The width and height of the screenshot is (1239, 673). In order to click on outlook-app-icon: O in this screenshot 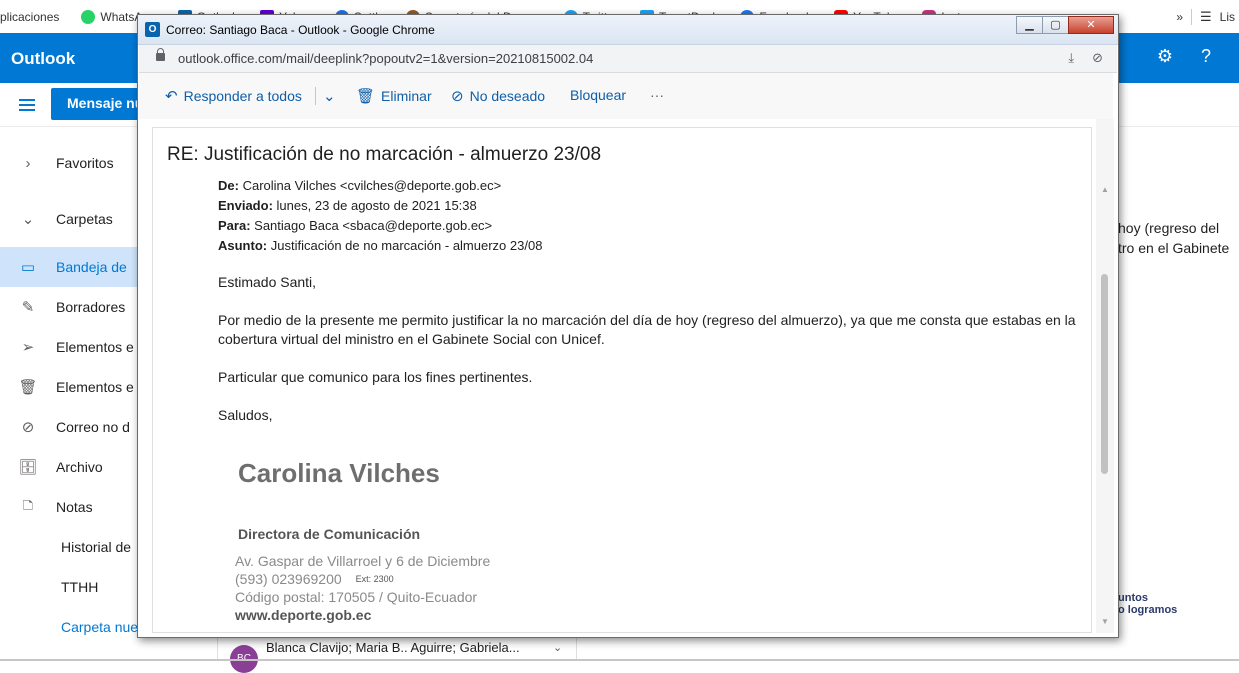, I will do `click(152, 29)`.